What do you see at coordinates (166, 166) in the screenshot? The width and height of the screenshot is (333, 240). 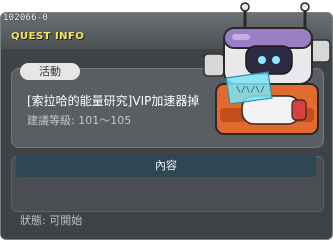 I see `content-button: 內容` at bounding box center [166, 166].